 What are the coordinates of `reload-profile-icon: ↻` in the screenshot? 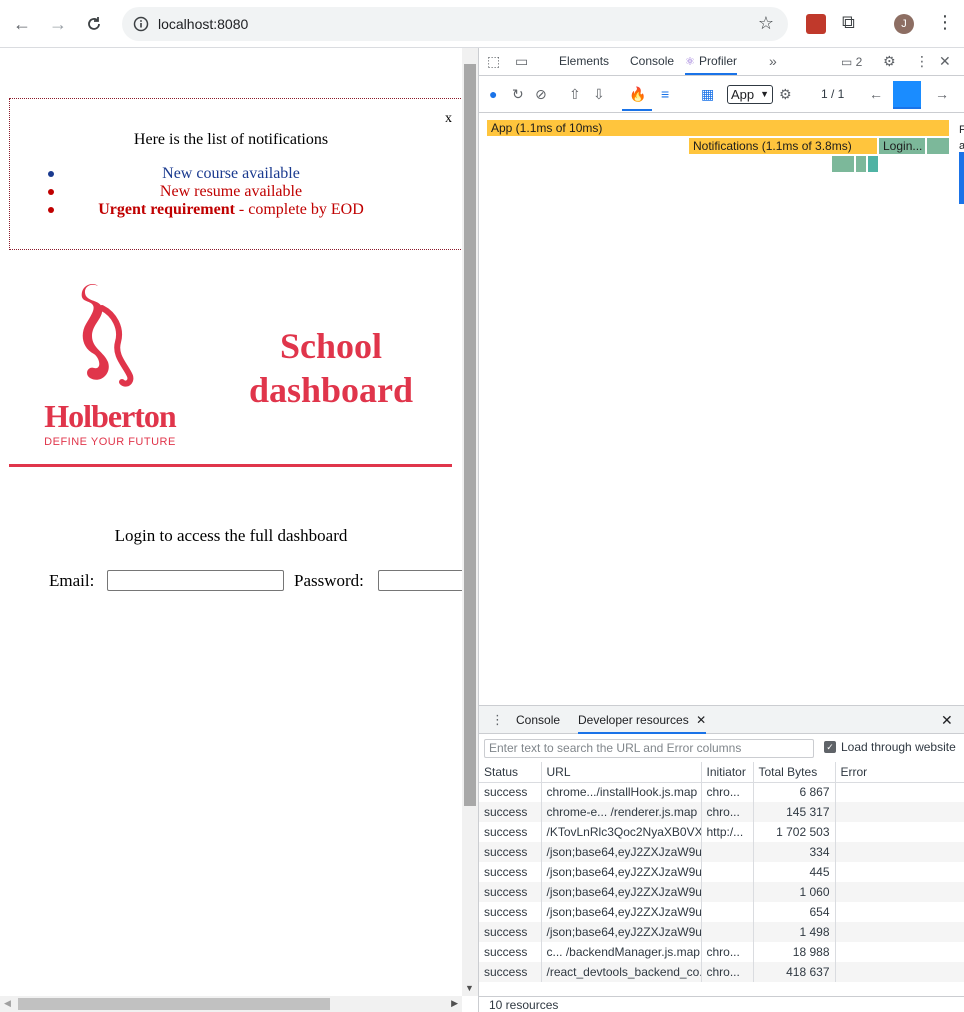 It's located at (518, 94).